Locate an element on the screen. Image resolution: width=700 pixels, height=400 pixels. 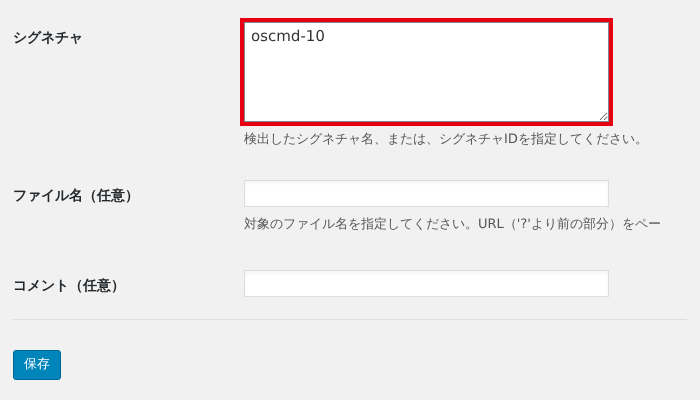
field-label: ファイル名（任意） is located at coordinates (76, 196).